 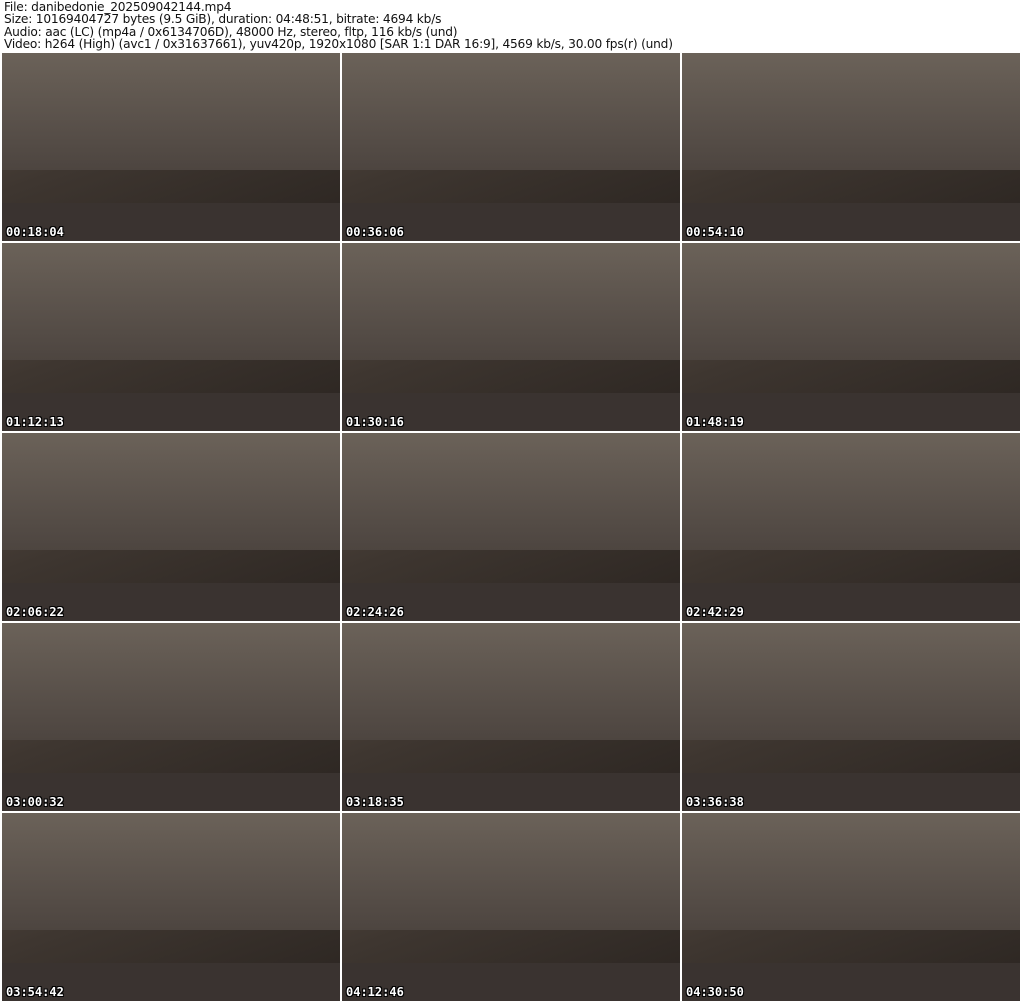 I want to click on video-thumbnail: 03:00:32, so click(x=171, y=717).